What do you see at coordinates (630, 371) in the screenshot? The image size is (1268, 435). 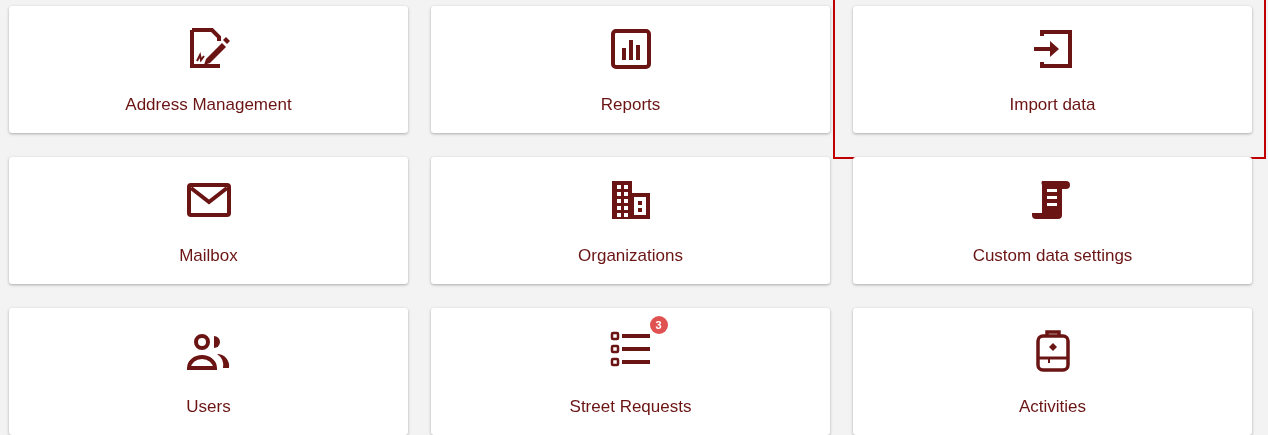 I see `tile-card: 3 Street Requests` at bounding box center [630, 371].